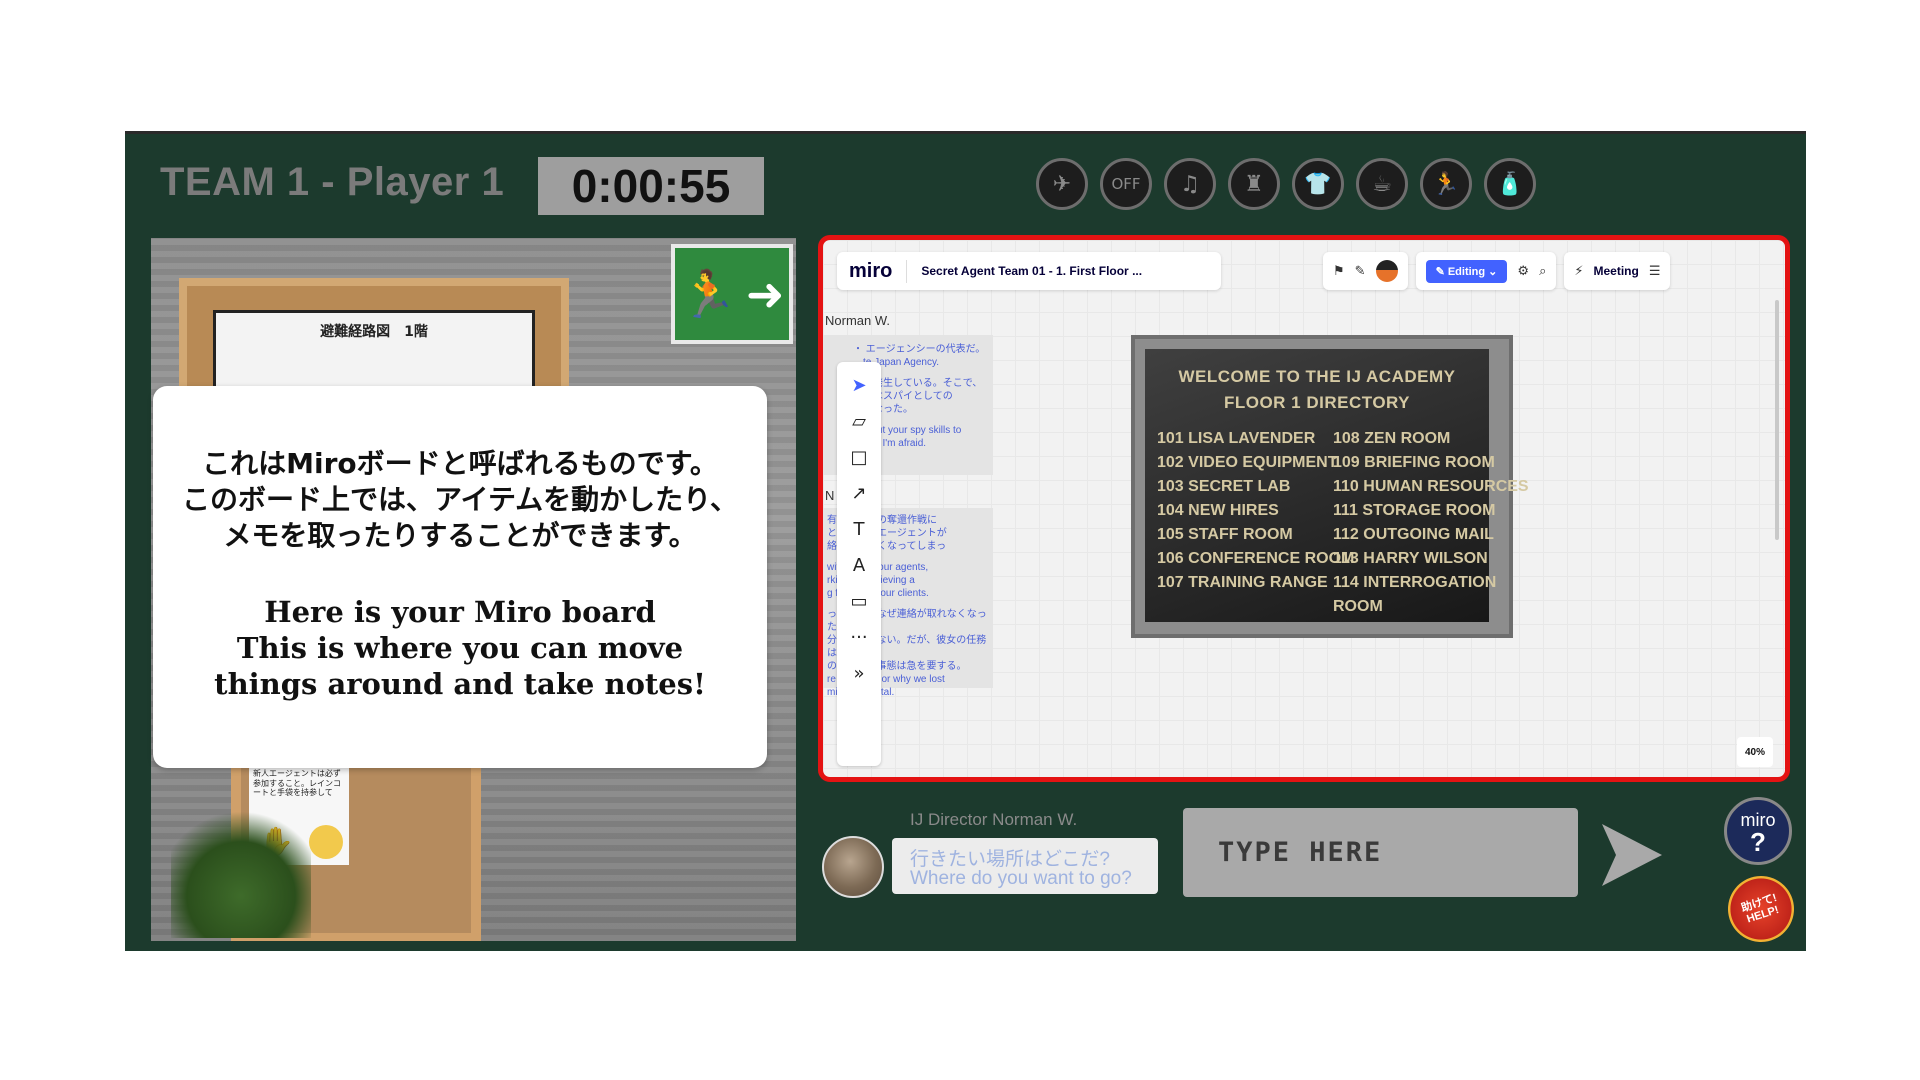  What do you see at coordinates (374, 332) in the screenshot?
I see `evacuation-map-title: 避難経路図 1階` at bounding box center [374, 332].